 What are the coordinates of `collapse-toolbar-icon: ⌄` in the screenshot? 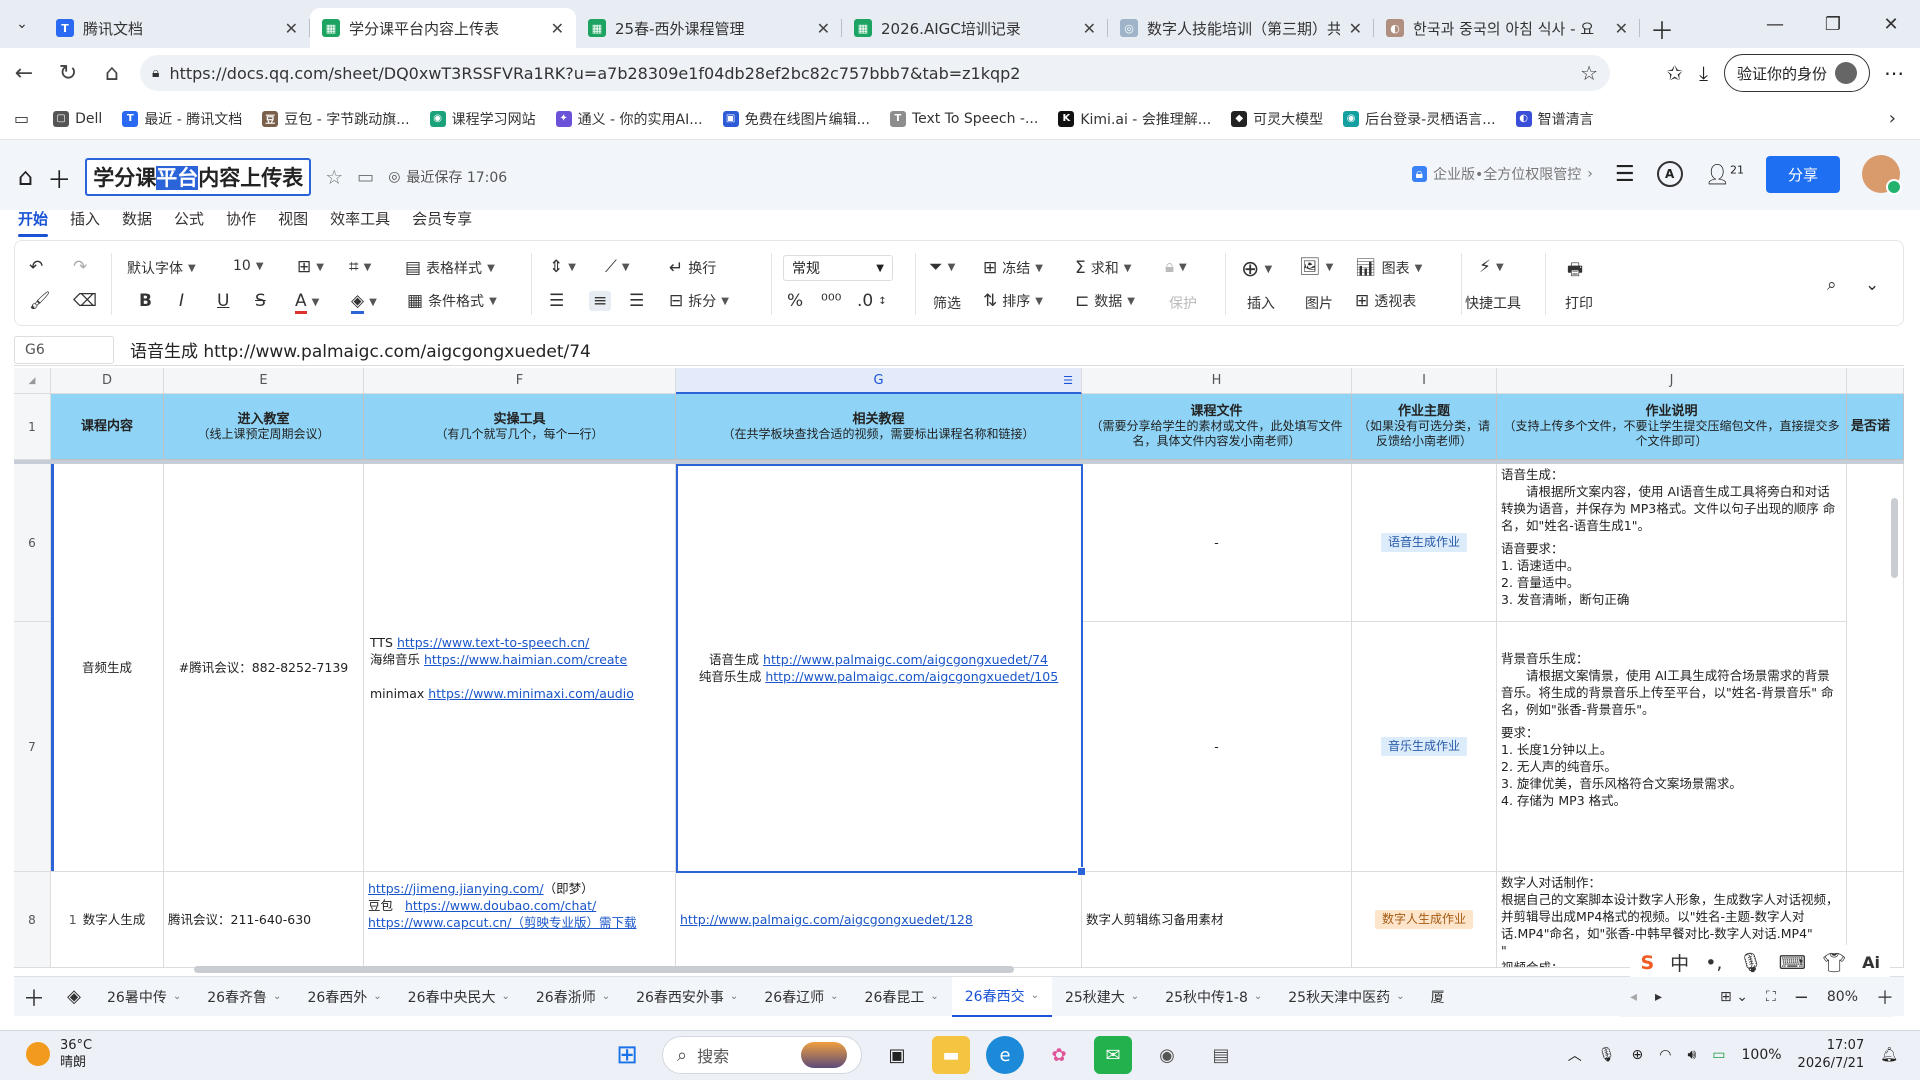 It's located at (1872, 285).